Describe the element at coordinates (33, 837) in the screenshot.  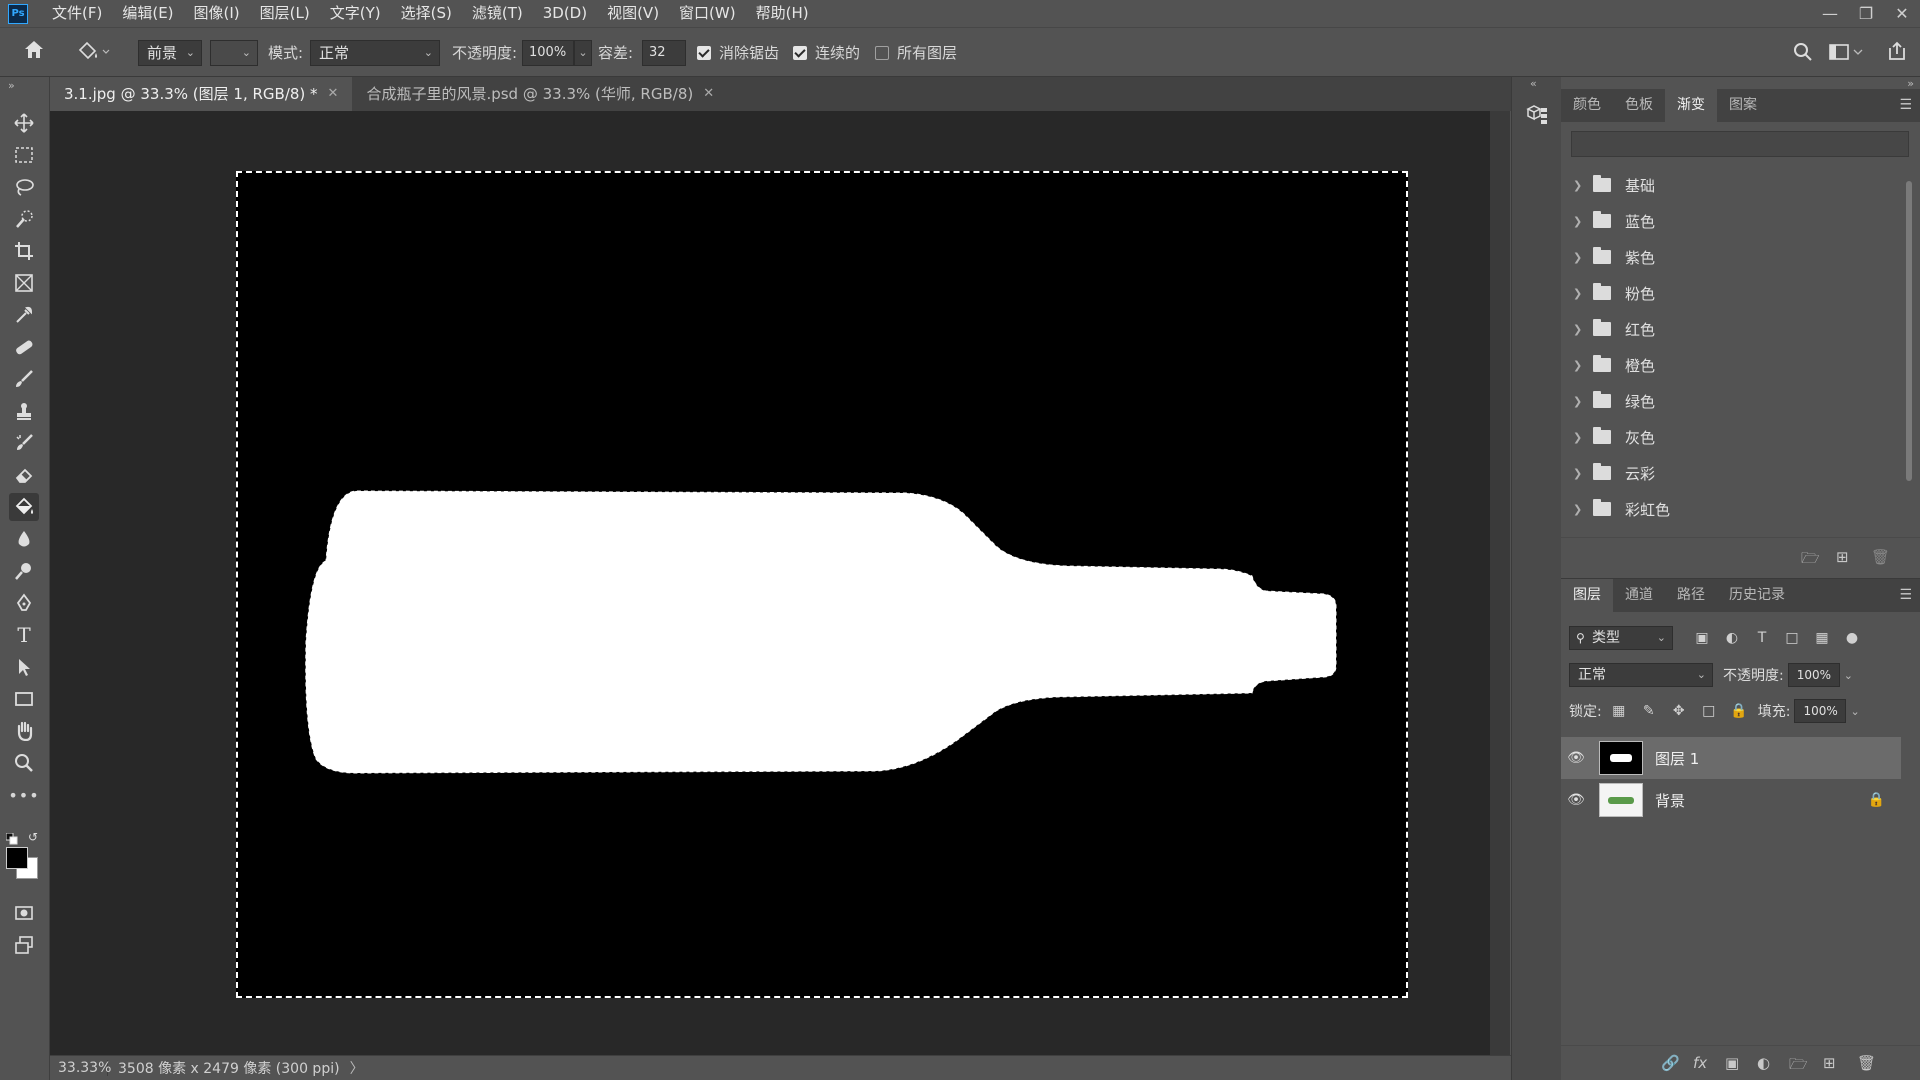
I see `swap-colors-icon: ↺` at that location.